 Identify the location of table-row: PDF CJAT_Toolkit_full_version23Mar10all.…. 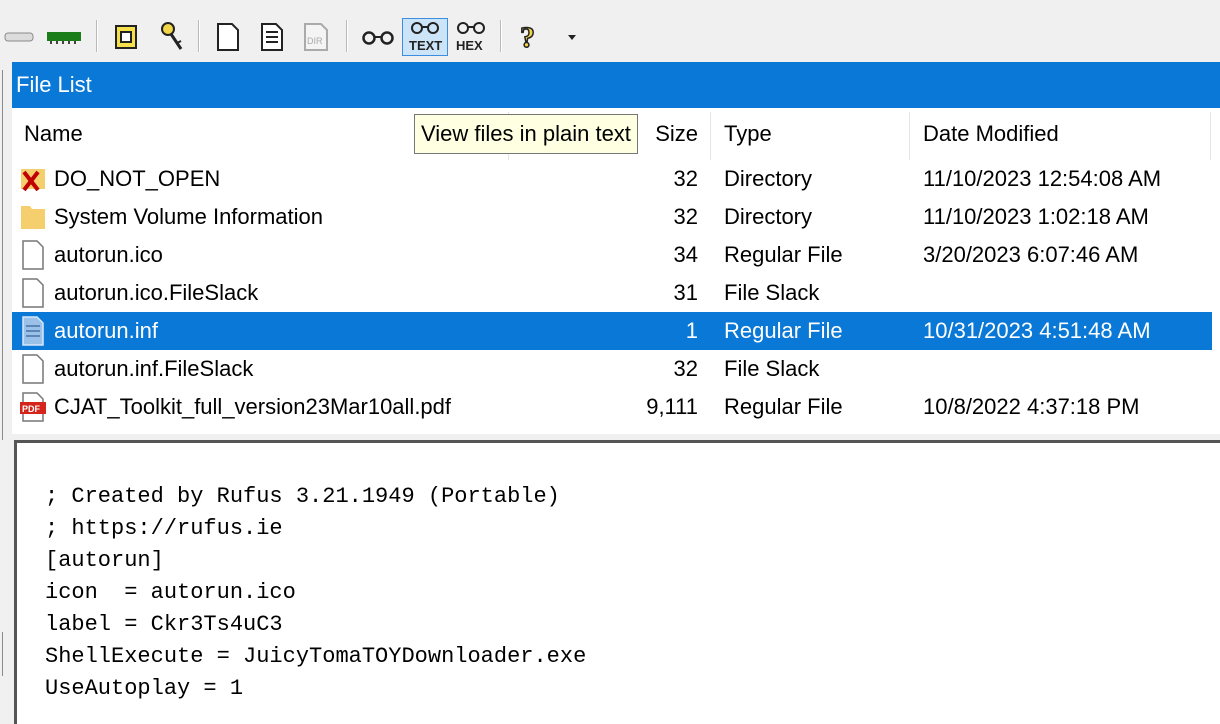
(612, 407).